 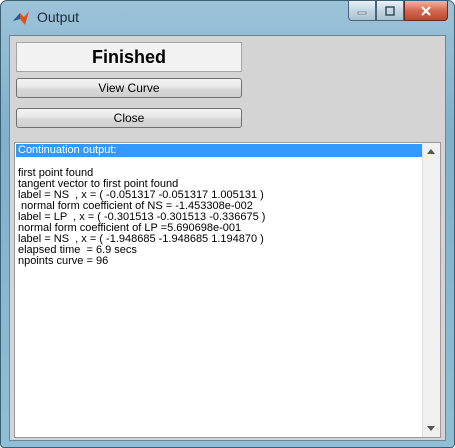 What do you see at coordinates (431, 428) in the screenshot?
I see `scroll-down-icon` at bounding box center [431, 428].